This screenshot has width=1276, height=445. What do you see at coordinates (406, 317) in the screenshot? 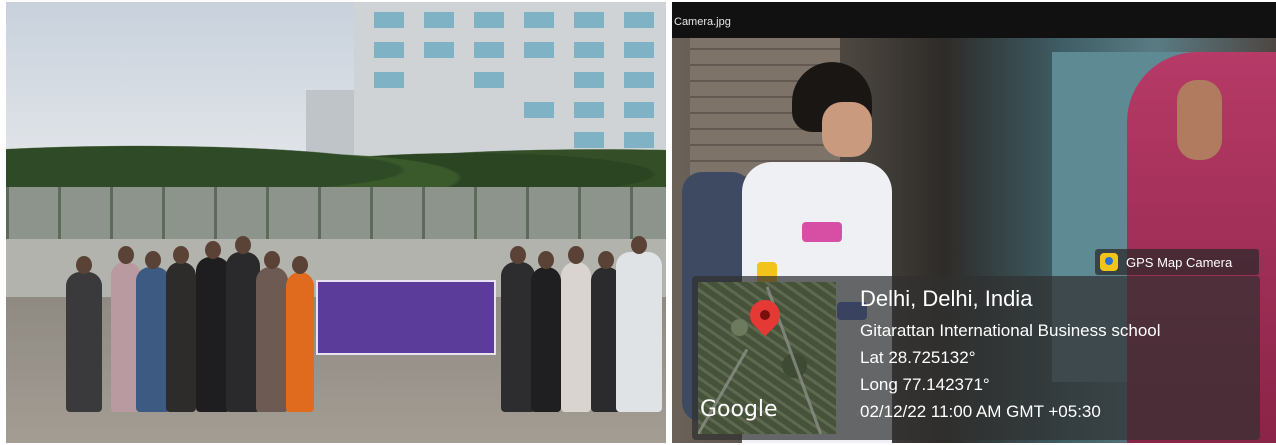
I see `camp-banner` at bounding box center [406, 317].